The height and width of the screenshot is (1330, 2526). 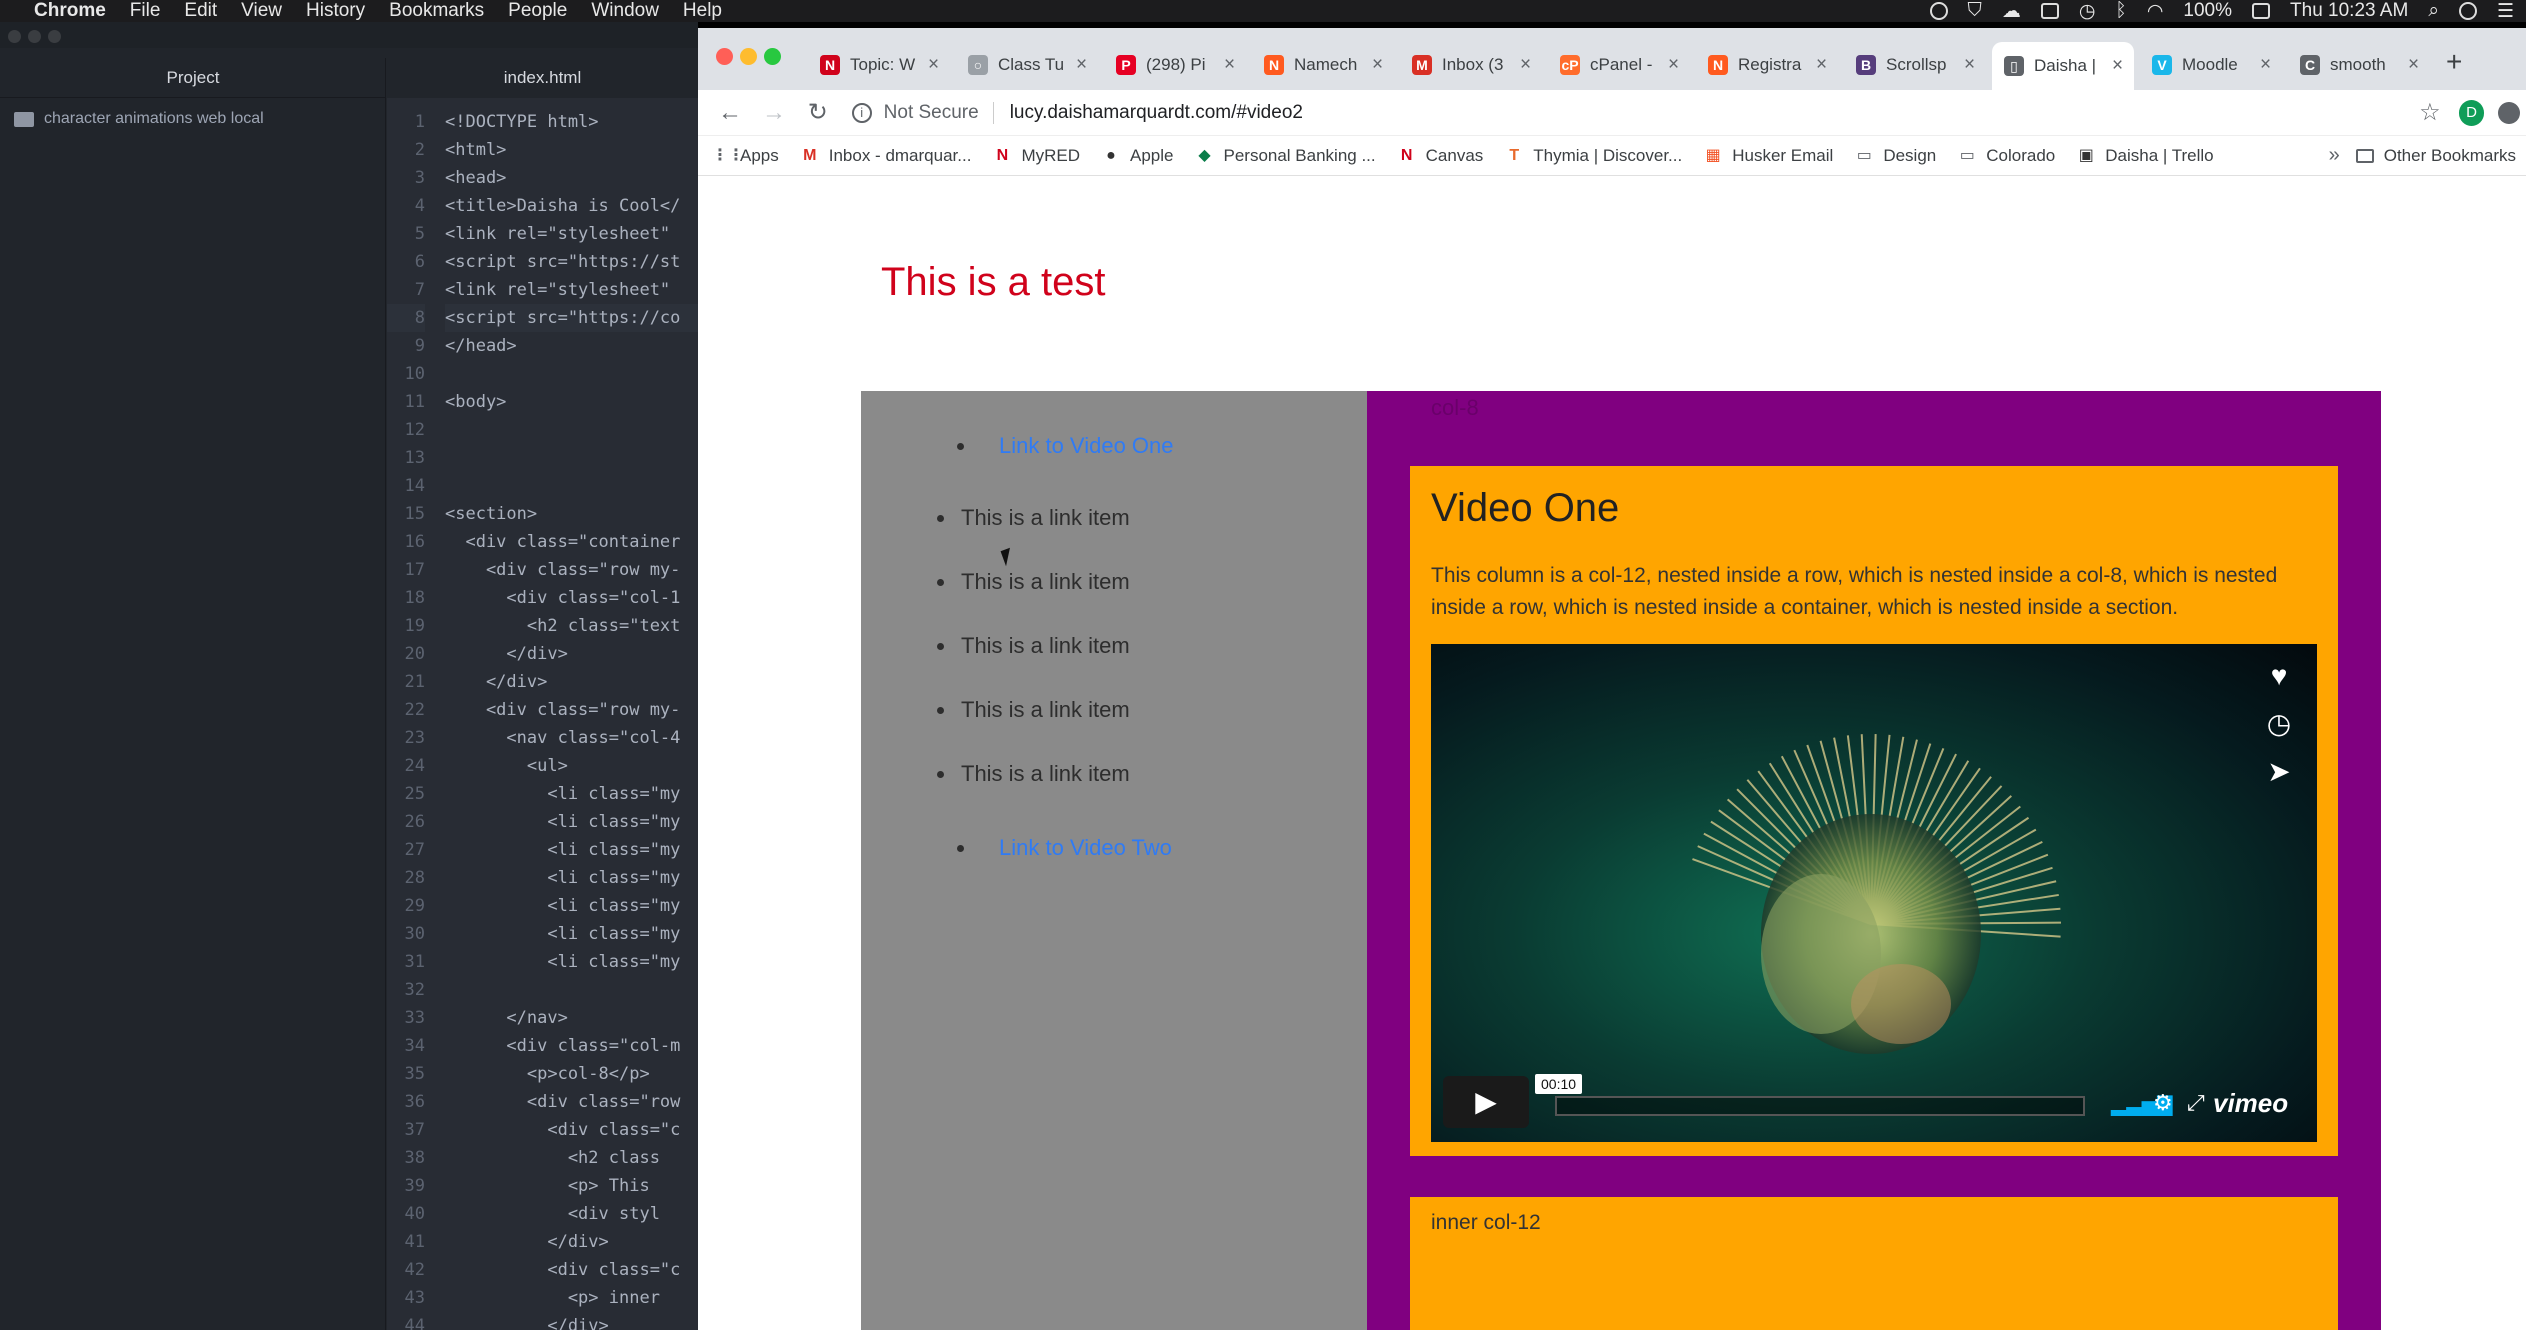 What do you see at coordinates (575, 346) in the screenshot?
I see `code-line: </head>` at bounding box center [575, 346].